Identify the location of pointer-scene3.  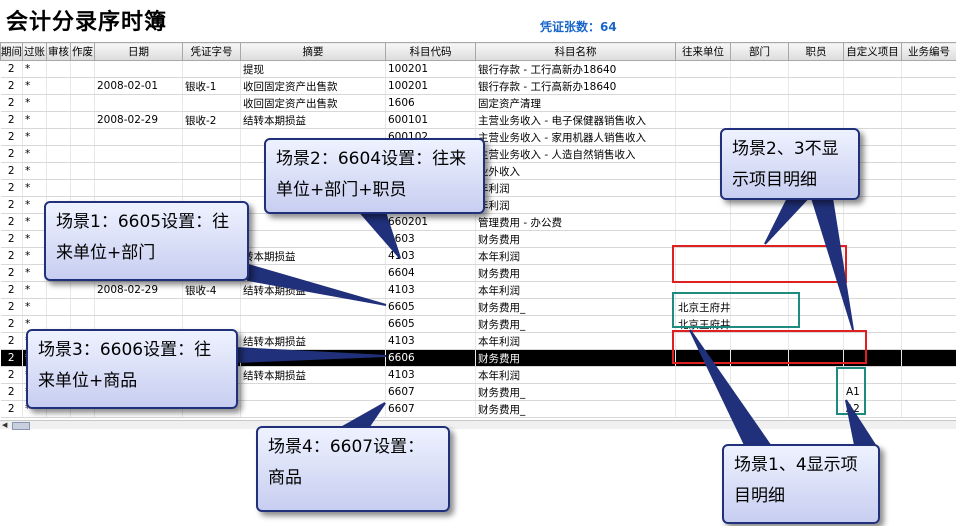
(311, 355).